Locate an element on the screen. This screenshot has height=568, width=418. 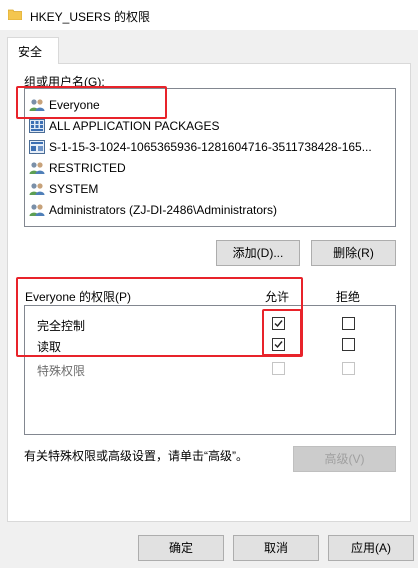
highlight-allow-column is located at coordinates (282, 332).